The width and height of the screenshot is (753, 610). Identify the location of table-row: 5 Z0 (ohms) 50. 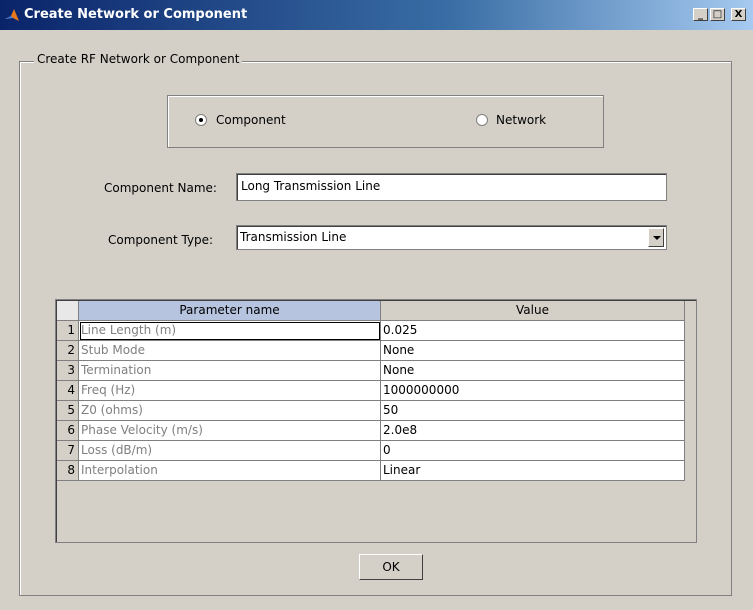
(371, 411).